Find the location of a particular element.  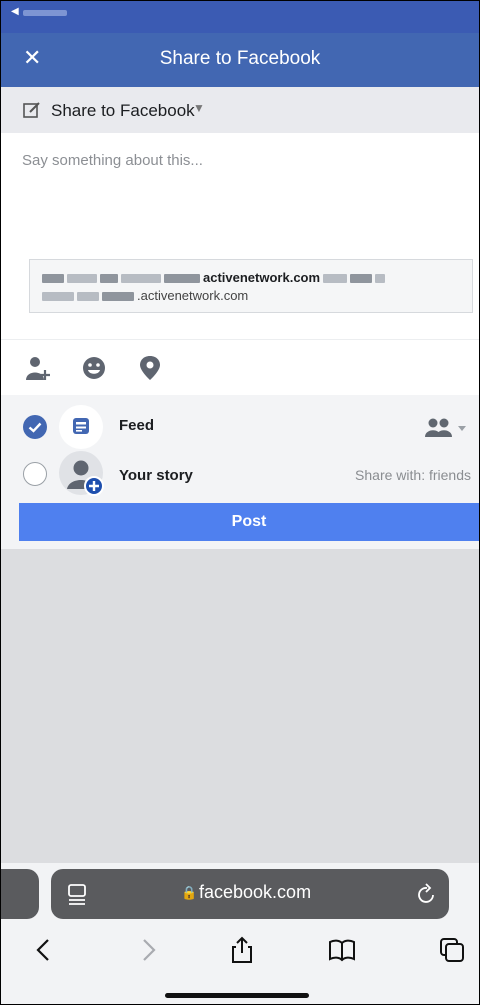

feeling-icon is located at coordinates (94, 368).